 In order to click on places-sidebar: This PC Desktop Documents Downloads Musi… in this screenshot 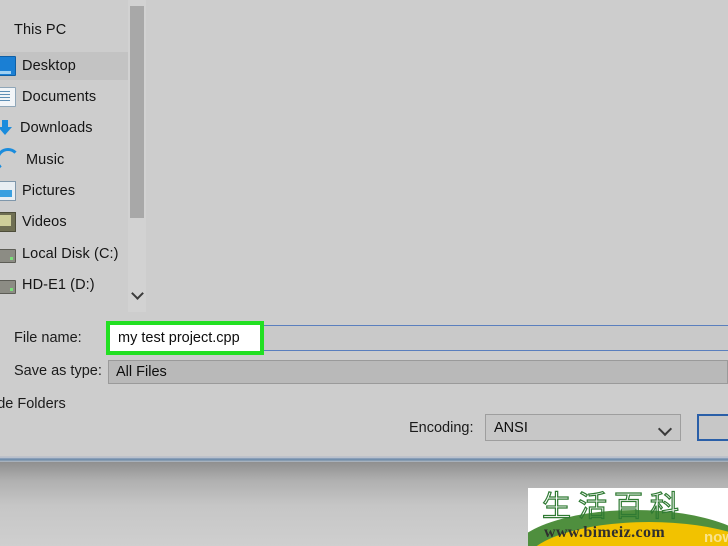, I will do `click(64, 156)`.